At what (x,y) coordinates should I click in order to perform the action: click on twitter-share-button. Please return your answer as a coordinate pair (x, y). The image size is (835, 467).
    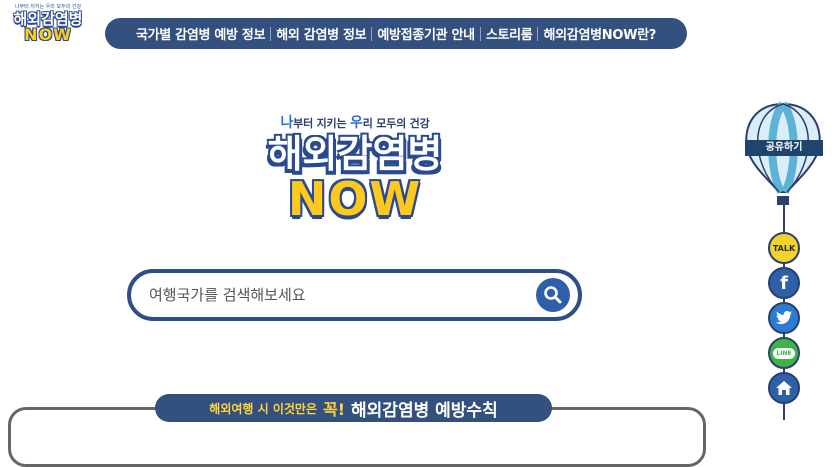
    Looking at the image, I should click on (784, 318).